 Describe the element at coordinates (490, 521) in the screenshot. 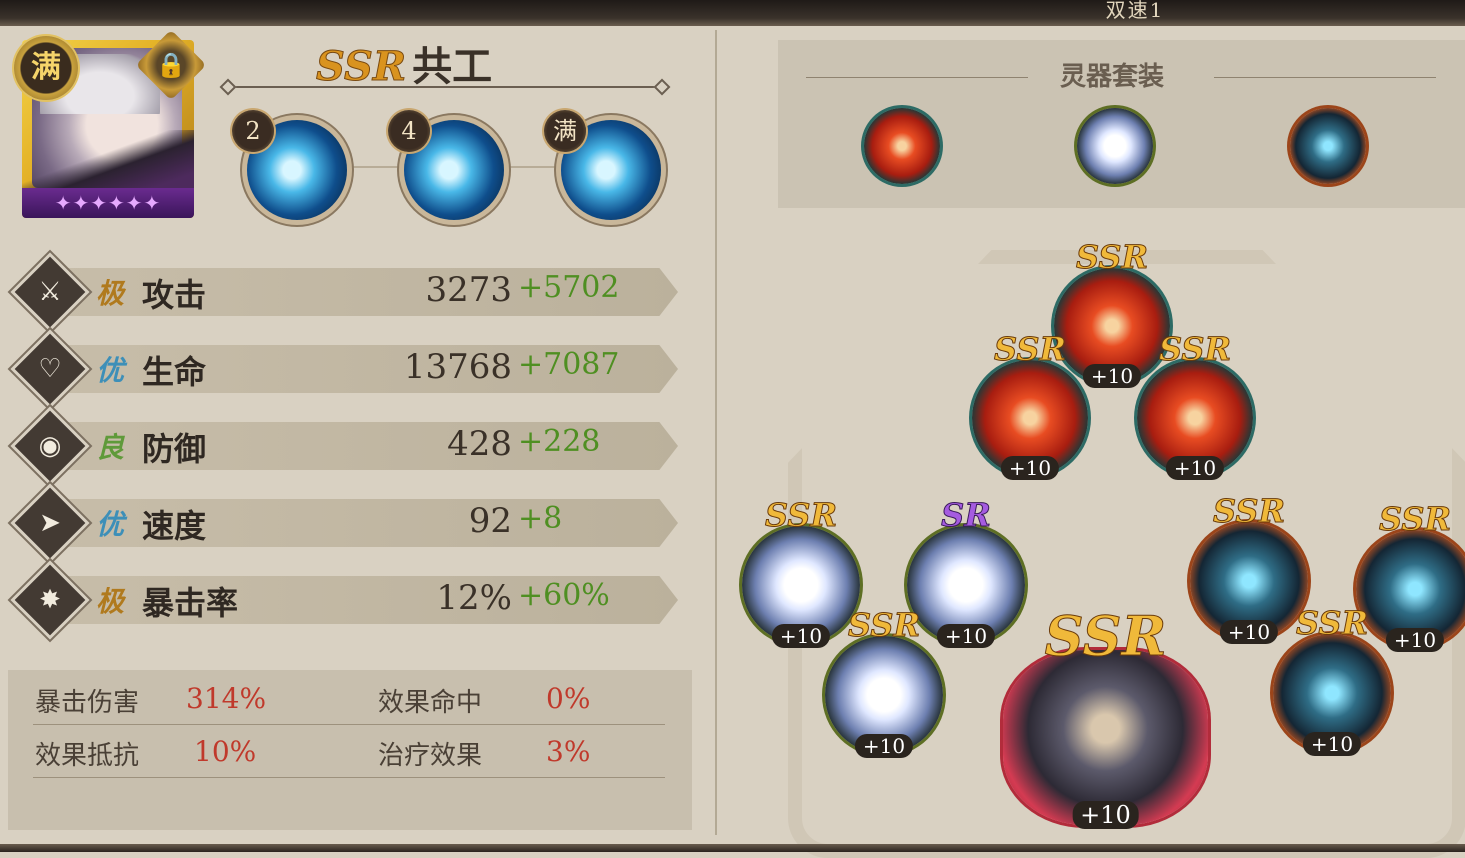

I see `stat-base-value: 92` at that location.